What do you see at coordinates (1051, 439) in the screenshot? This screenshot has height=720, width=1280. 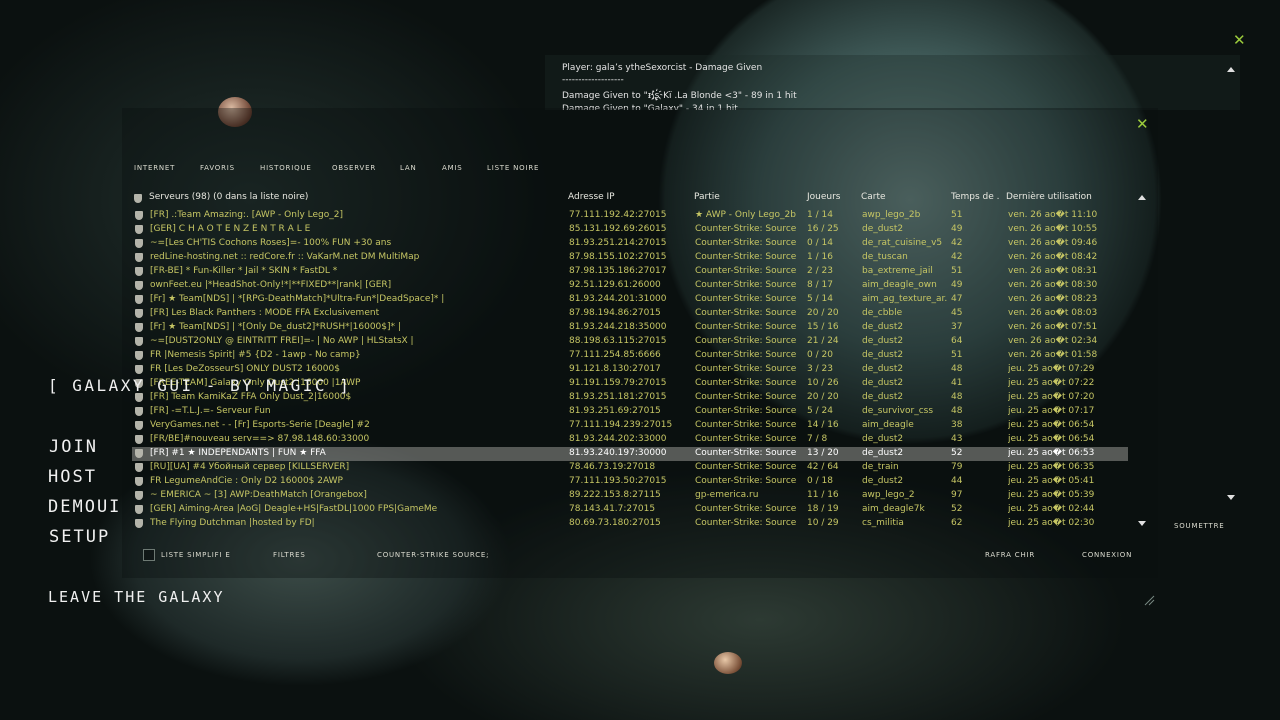 I see `server-last-used: jeu. 25 ao�t 06:54` at bounding box center [1051, 439].